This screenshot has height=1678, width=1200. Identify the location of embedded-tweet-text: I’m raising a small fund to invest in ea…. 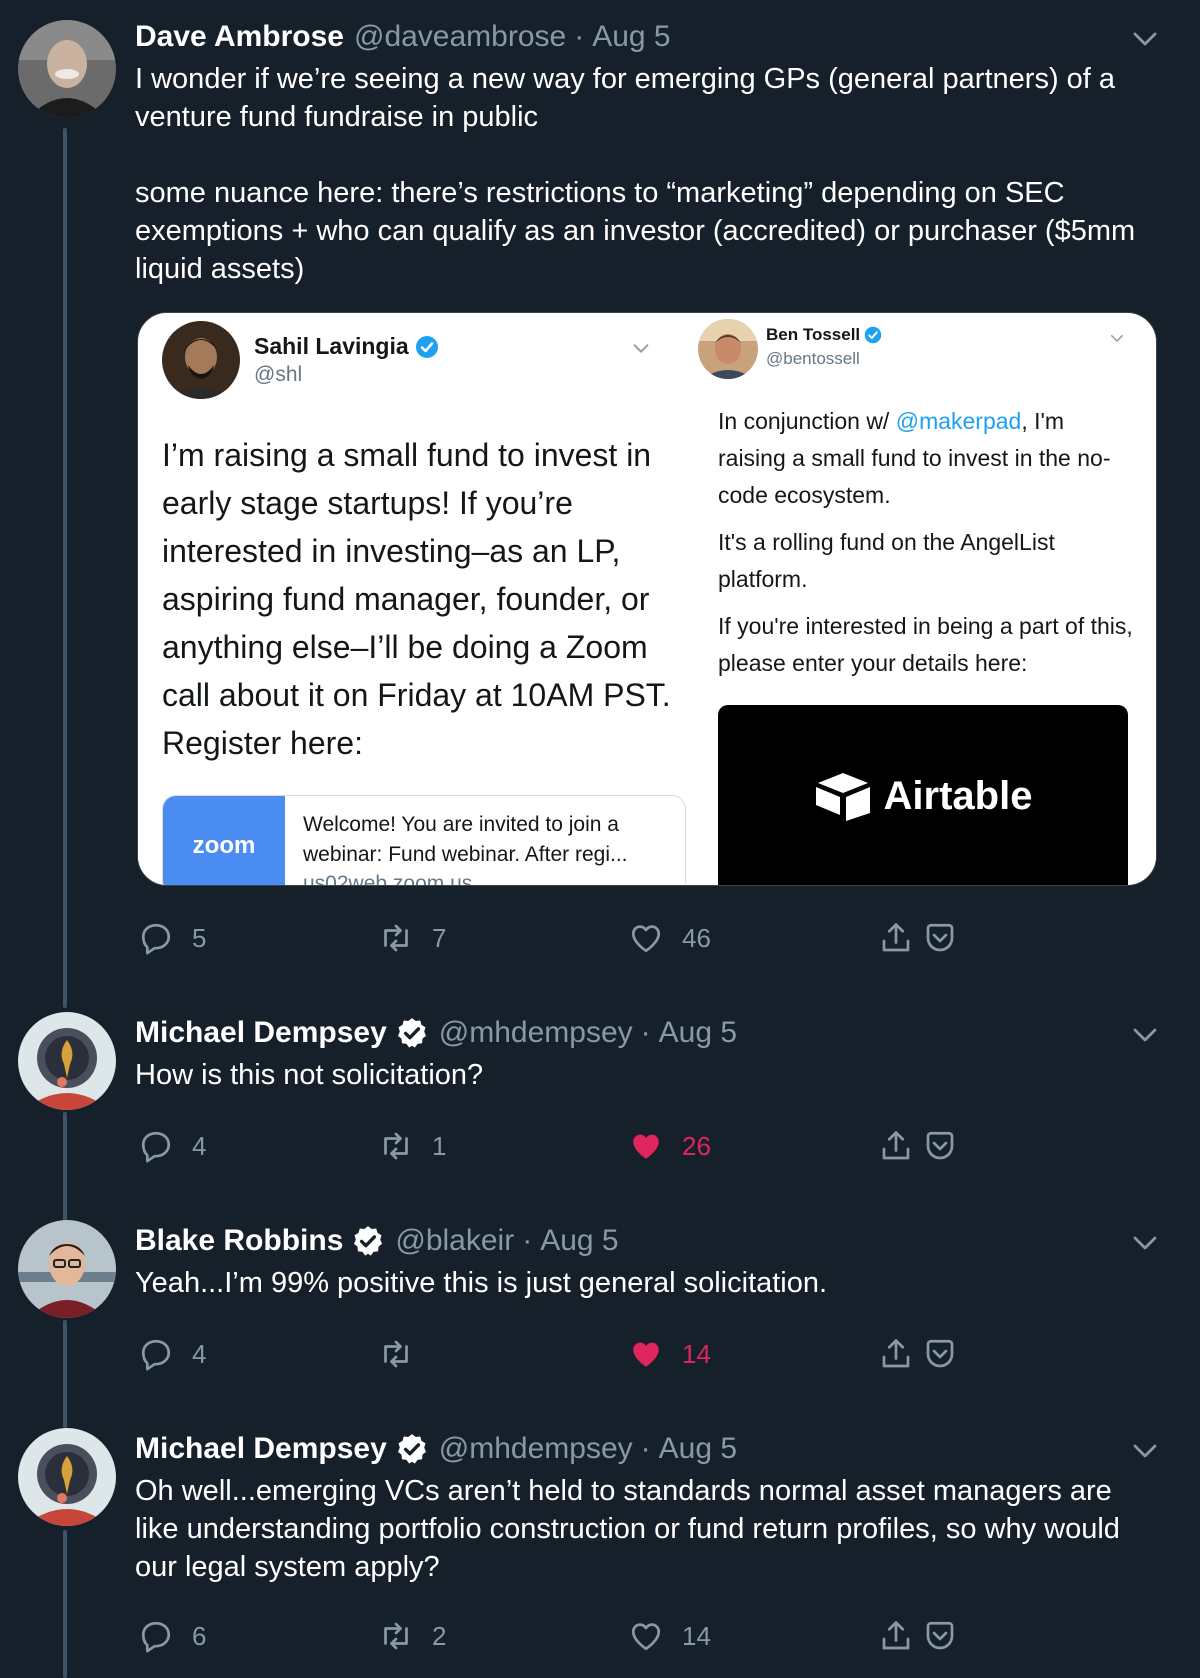
(421, 599).